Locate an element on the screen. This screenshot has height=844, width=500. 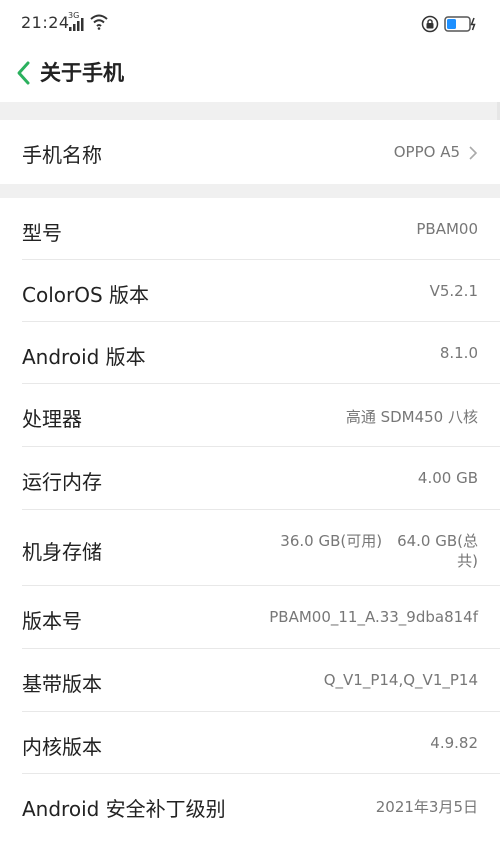
status-bar: 21:24 3G is located at coordinates (250, 25).